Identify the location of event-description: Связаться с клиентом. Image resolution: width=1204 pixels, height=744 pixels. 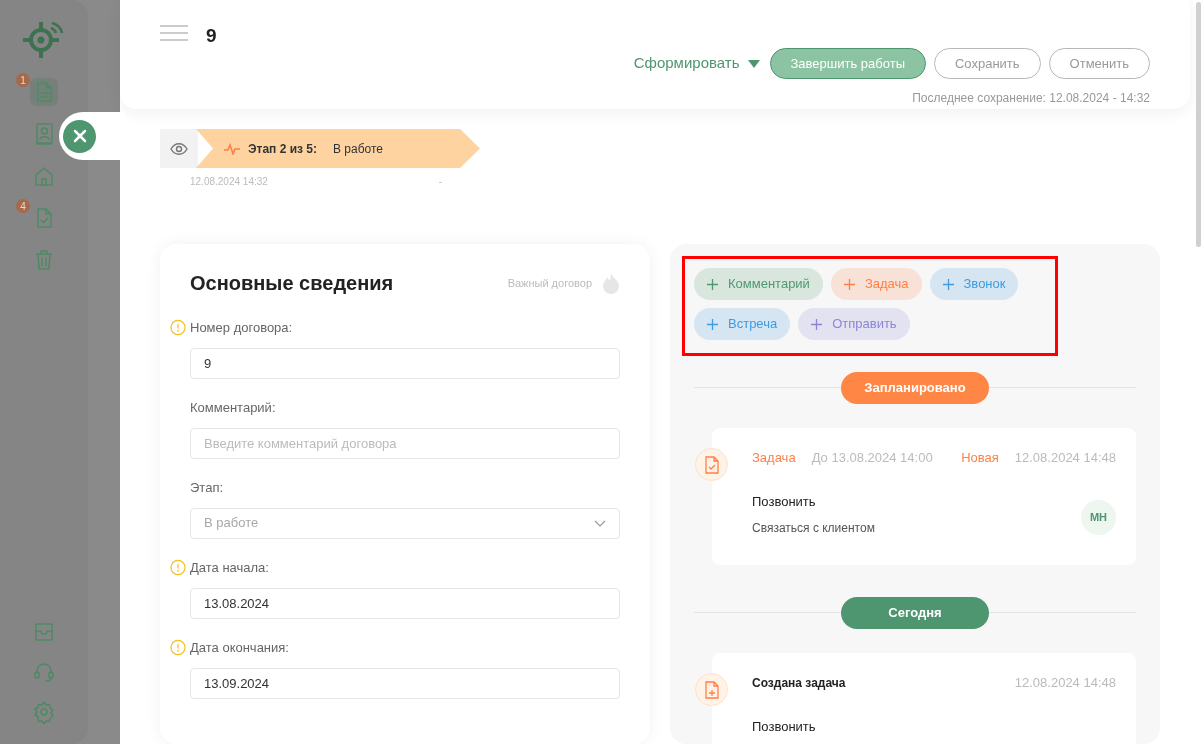
(814, 528).